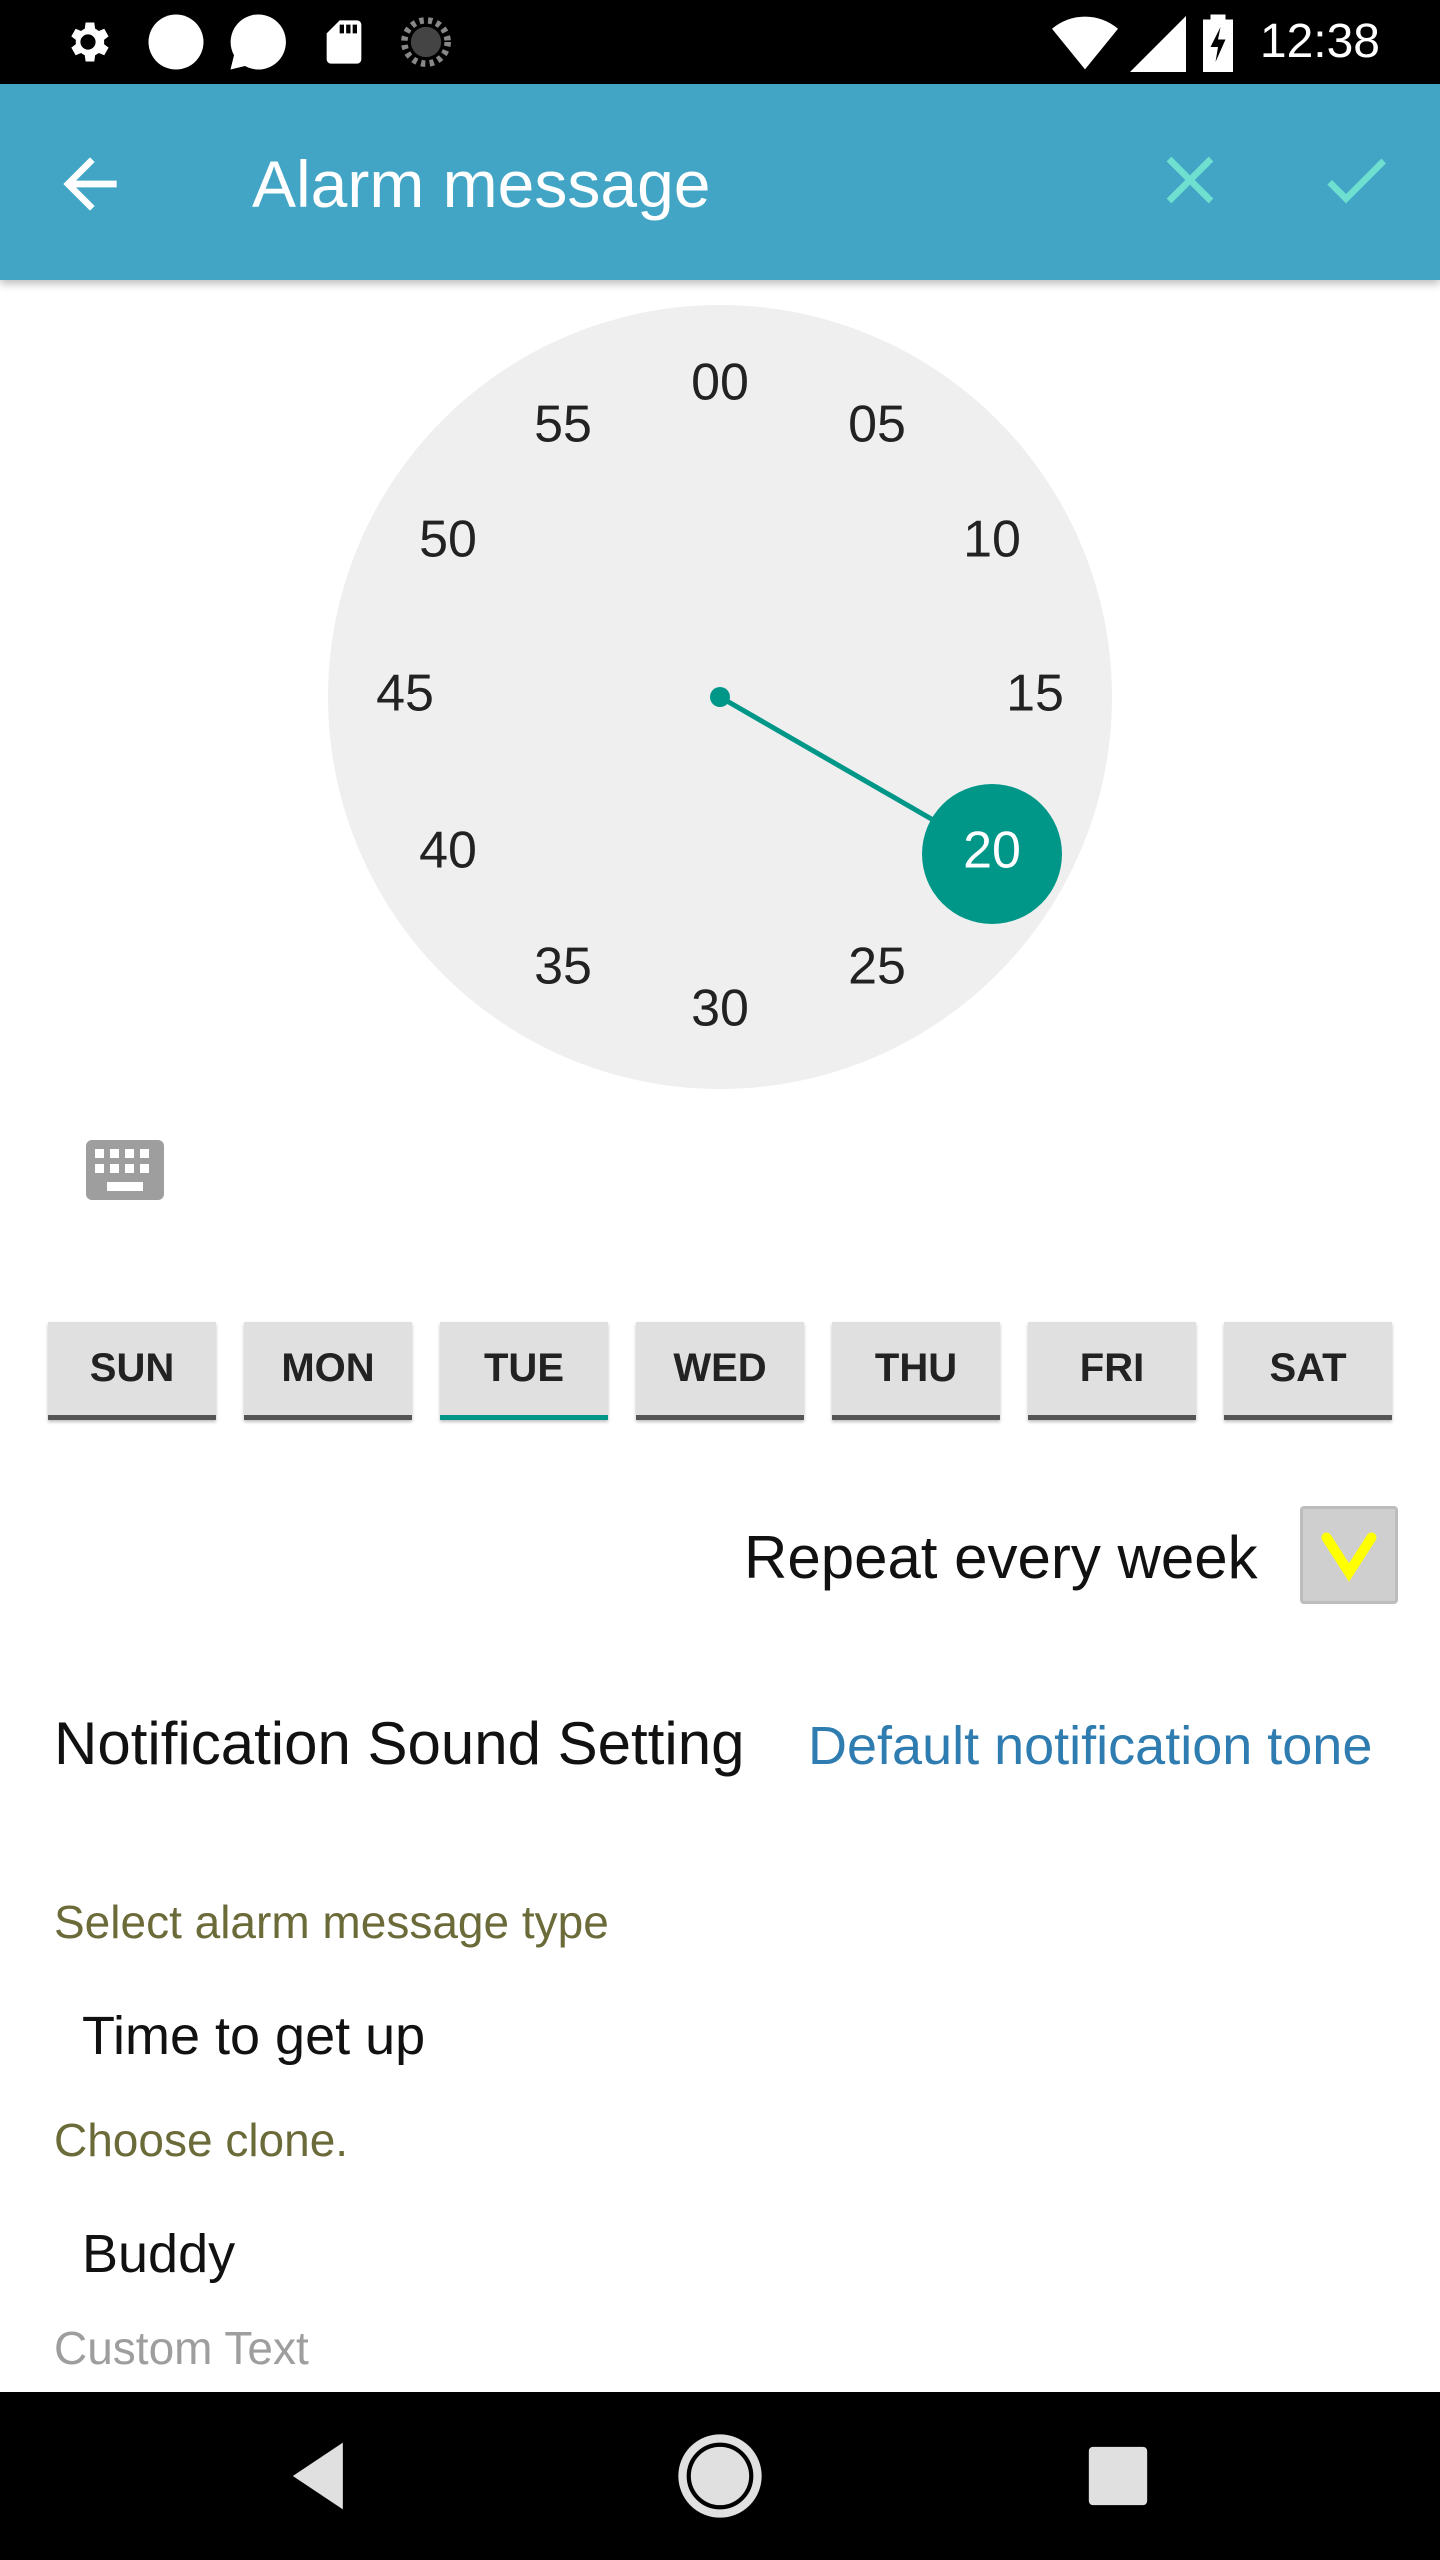 Image resolution: width=1440 pixels, height=2560 pixels. I want to click on clock-label-40: 40, so click(448, 851).